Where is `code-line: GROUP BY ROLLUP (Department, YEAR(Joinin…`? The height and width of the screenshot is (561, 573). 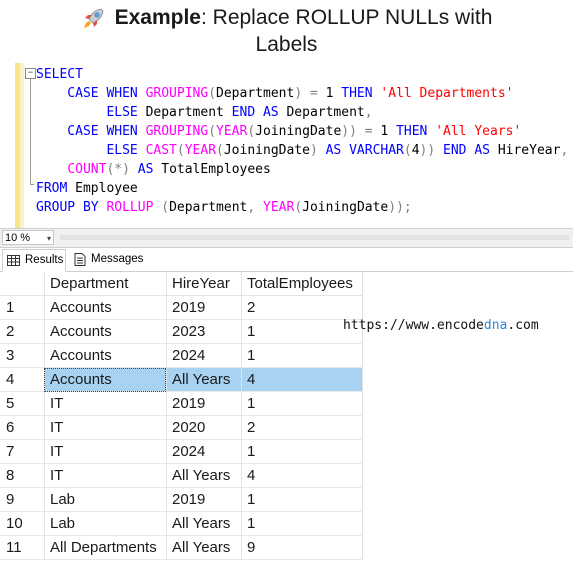 code-line: GROUP BY ROLLUP (Department, YEAR(Joinin… is located at coordinates (302, 207).